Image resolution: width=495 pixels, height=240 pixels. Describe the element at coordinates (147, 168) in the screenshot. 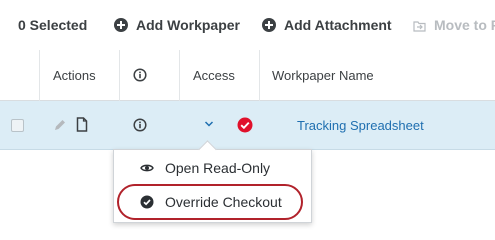

I see `eye-icon` at that location.